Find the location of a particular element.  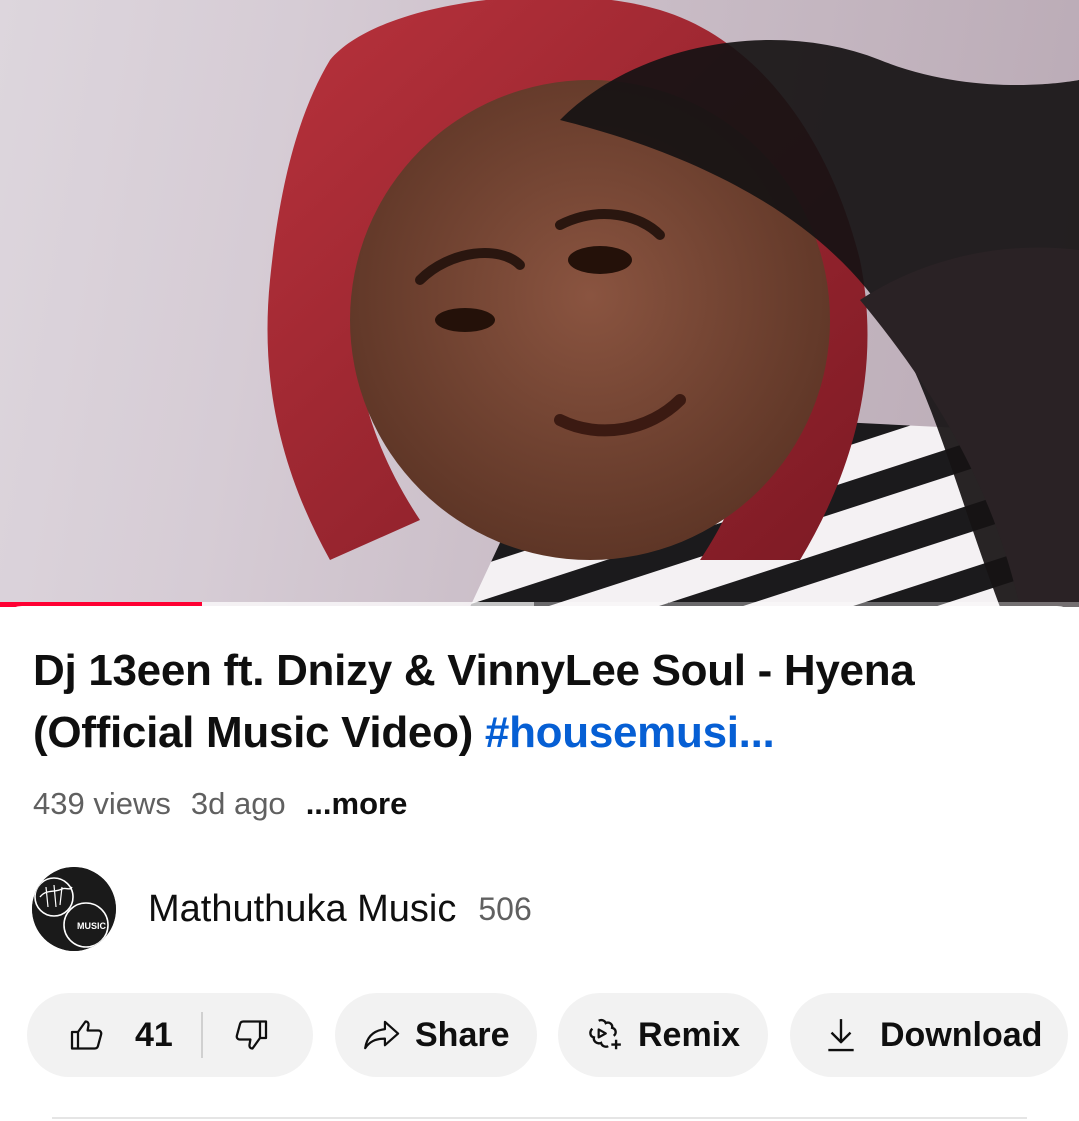

download-label: Download is located at coordinates (961, 1034).